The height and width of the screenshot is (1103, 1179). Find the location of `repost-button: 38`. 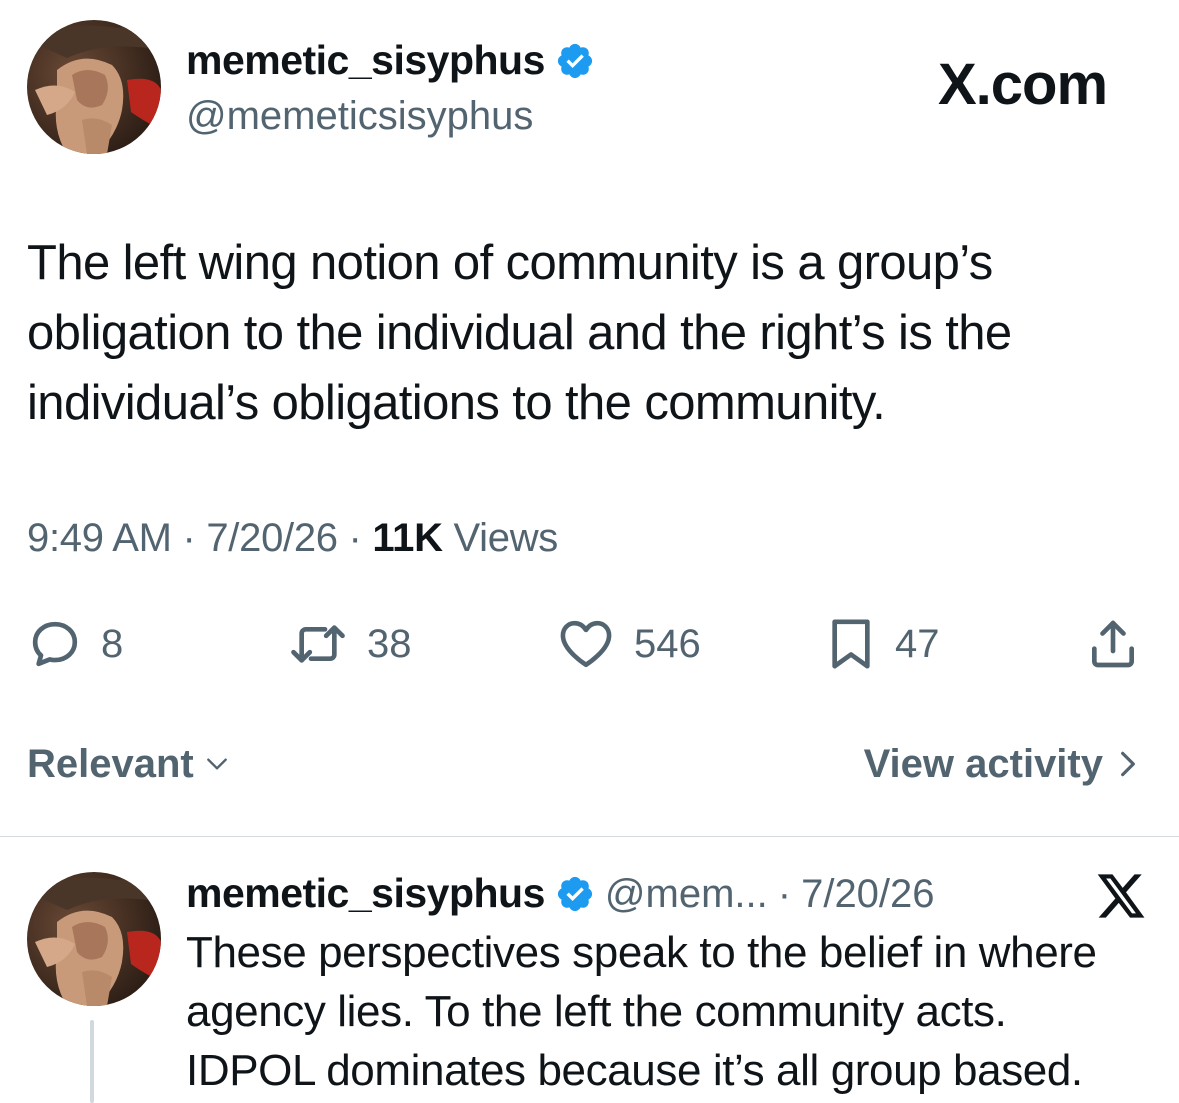

repost-button: 38 is located at coordinates (349, 644).